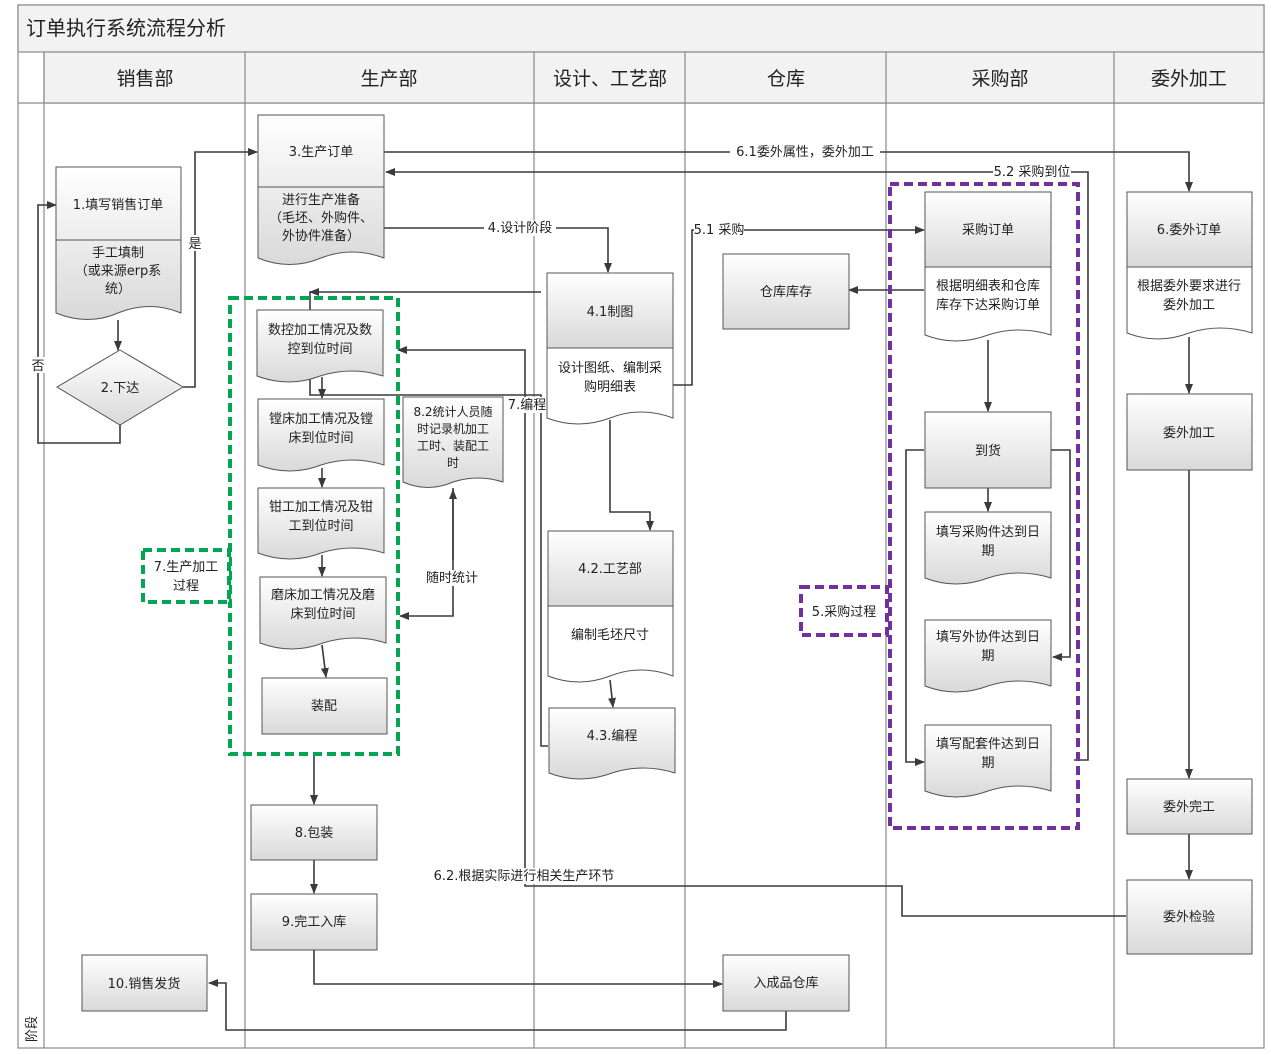  Describe the element at coordinates (1032, 172) in the screenshot. I see `label-purchase-arrived: 5.2 采购到位` at that location.